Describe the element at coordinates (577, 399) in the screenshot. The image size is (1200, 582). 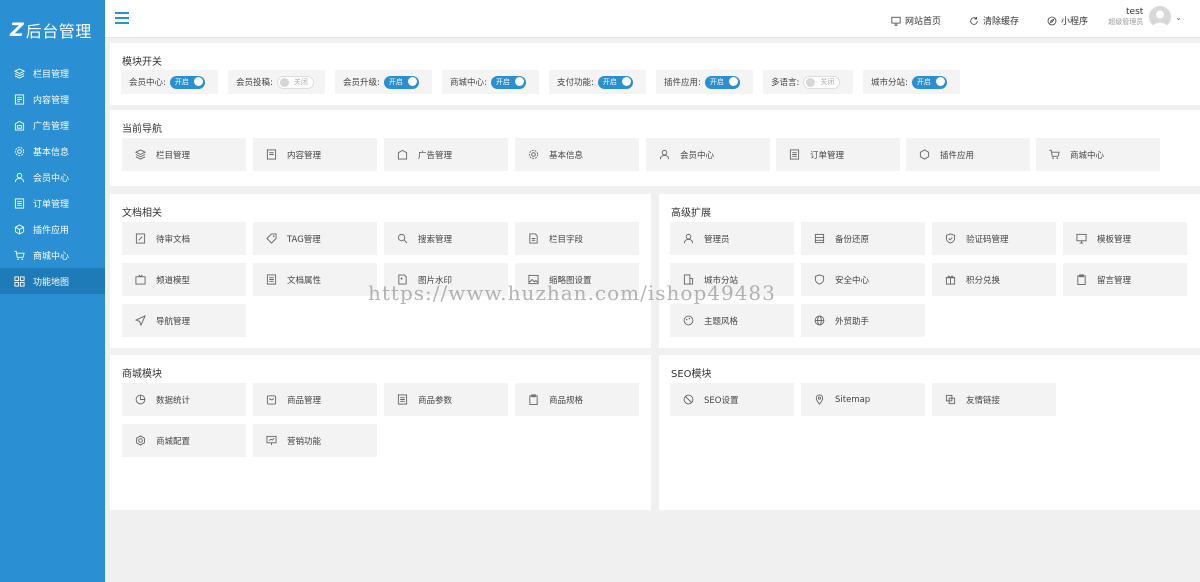
I see `shop-tile-product-specs: 商品规格` at that location.